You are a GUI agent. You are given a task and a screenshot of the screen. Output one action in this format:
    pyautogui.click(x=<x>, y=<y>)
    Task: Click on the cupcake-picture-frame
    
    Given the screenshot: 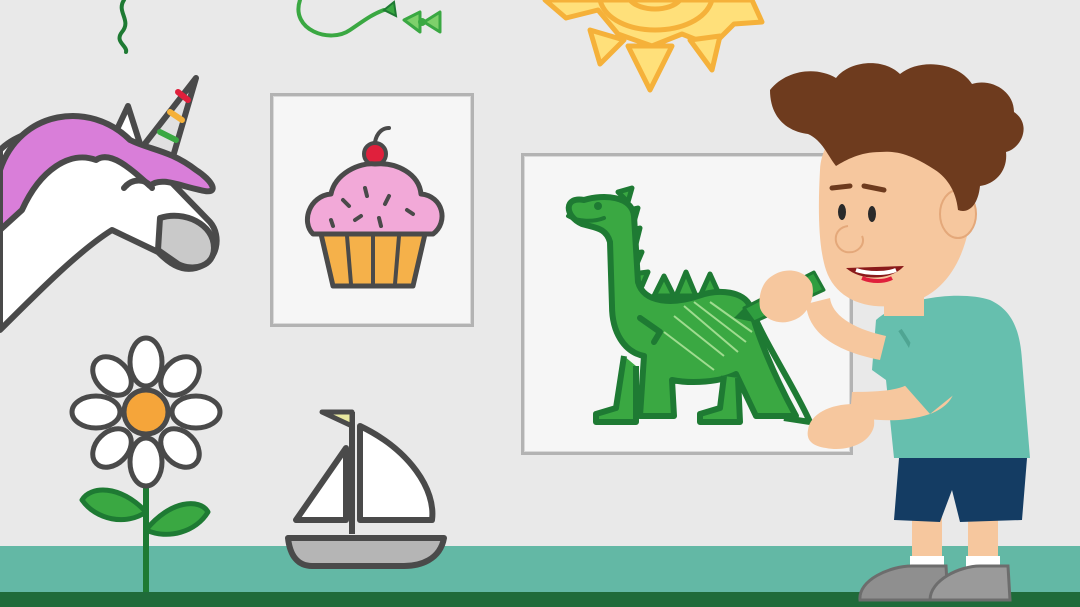 What is the action you would take?
    pyautogui.click(x=372, y=210)
    